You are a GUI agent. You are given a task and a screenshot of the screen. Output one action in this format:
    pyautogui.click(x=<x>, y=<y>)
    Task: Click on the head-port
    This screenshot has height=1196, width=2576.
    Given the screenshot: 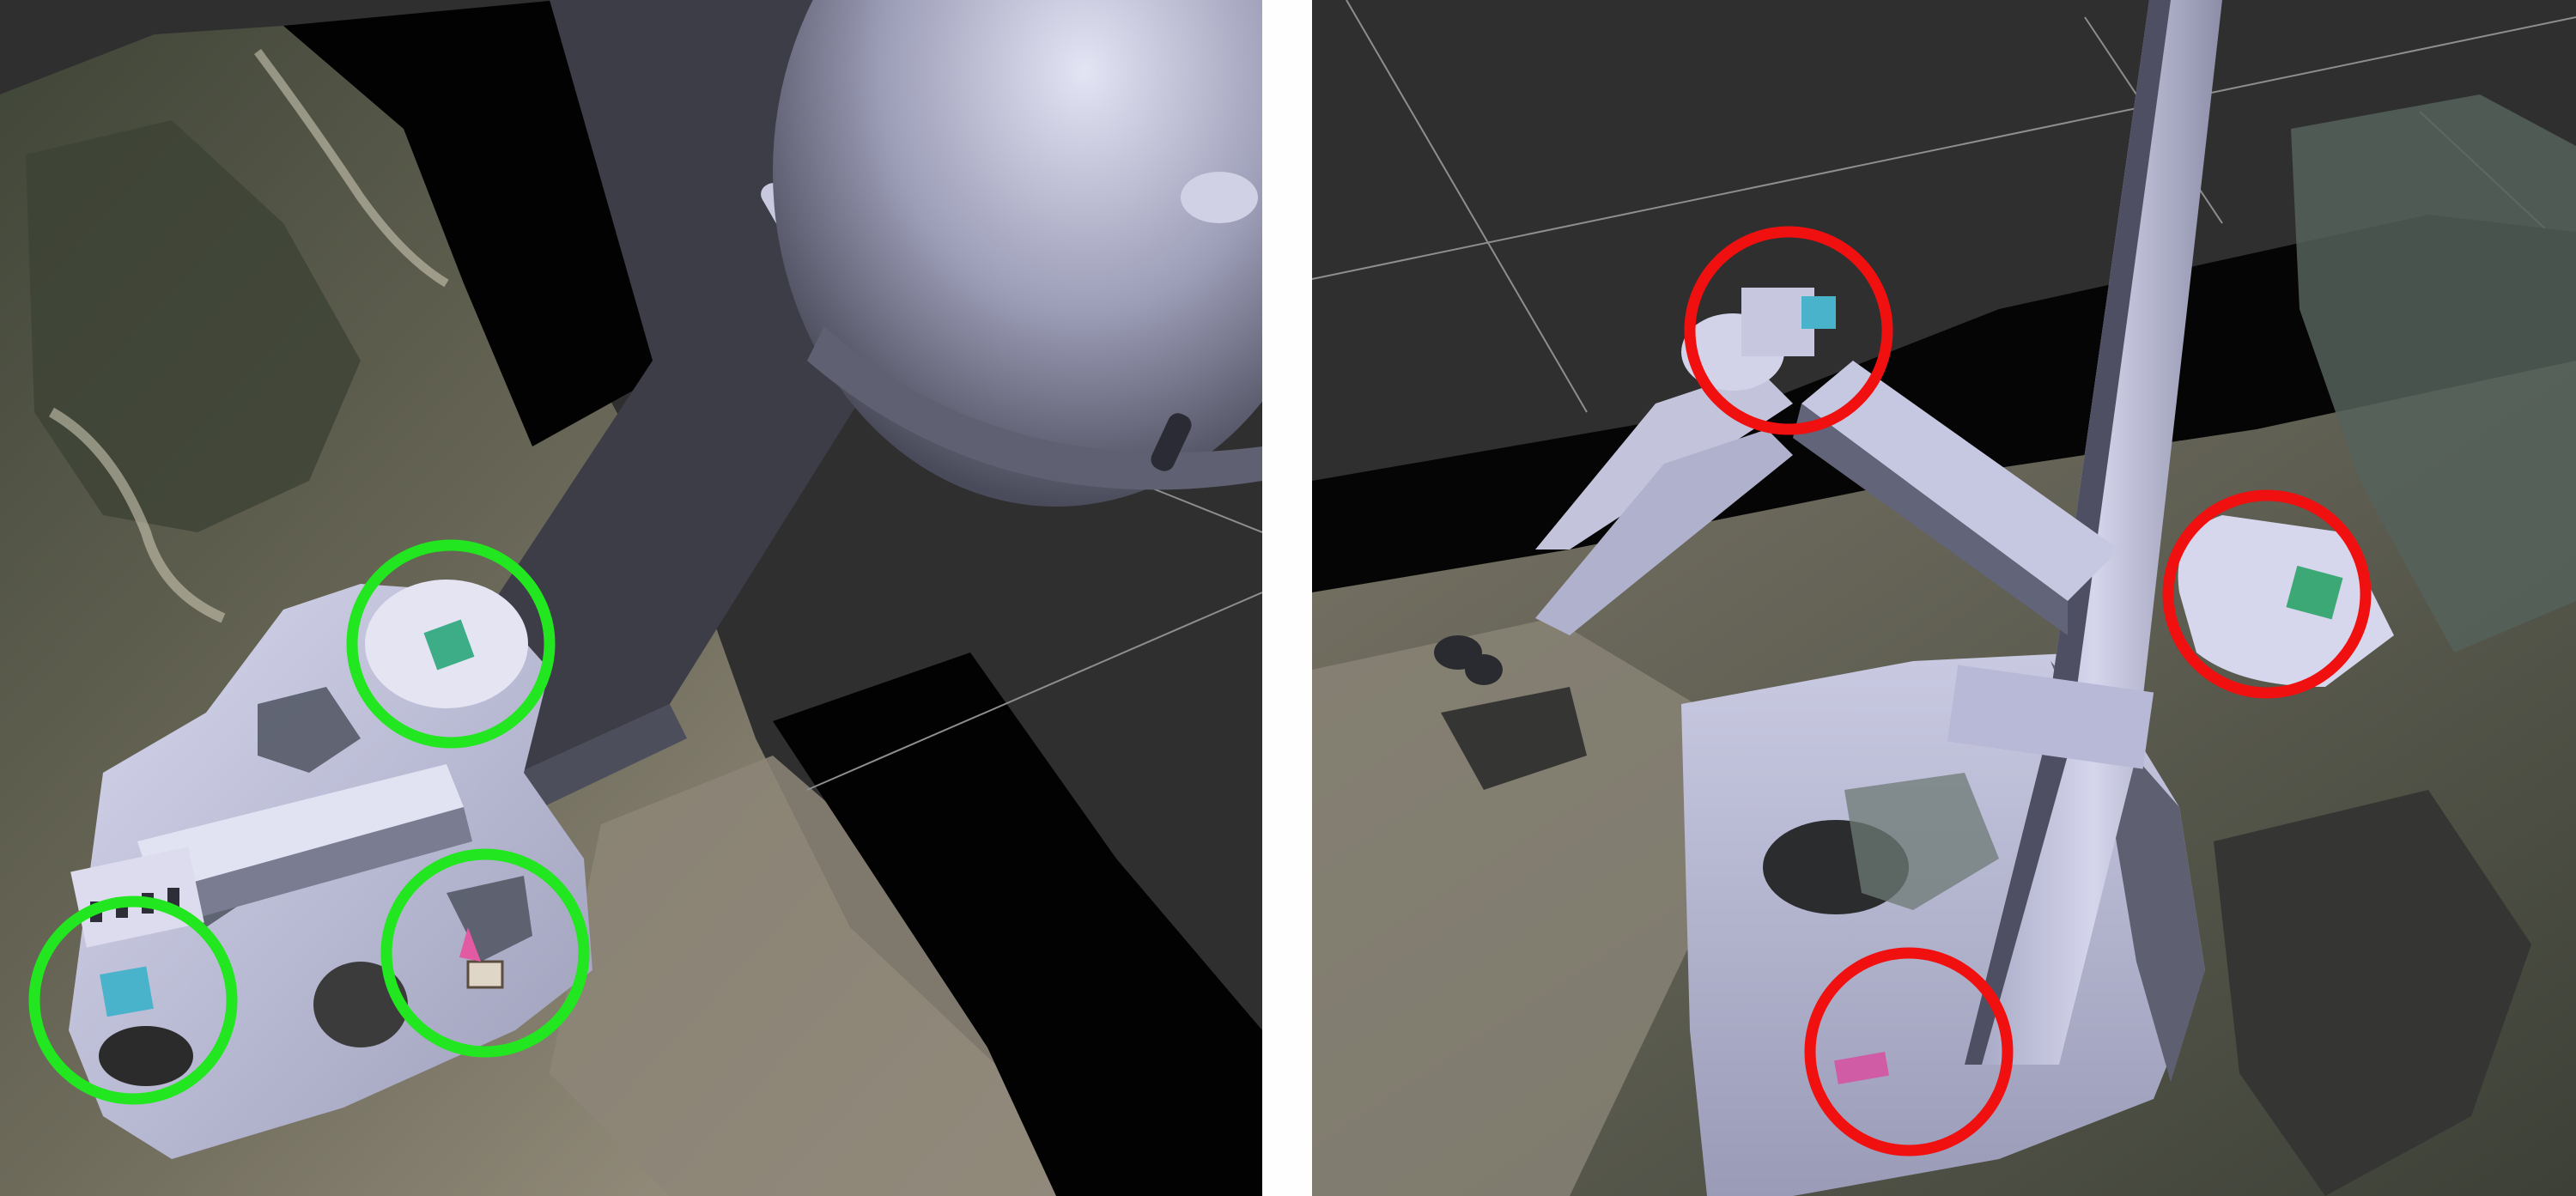 What is the action you would take?
    pyautogui.click(x=1219, y=197)
    